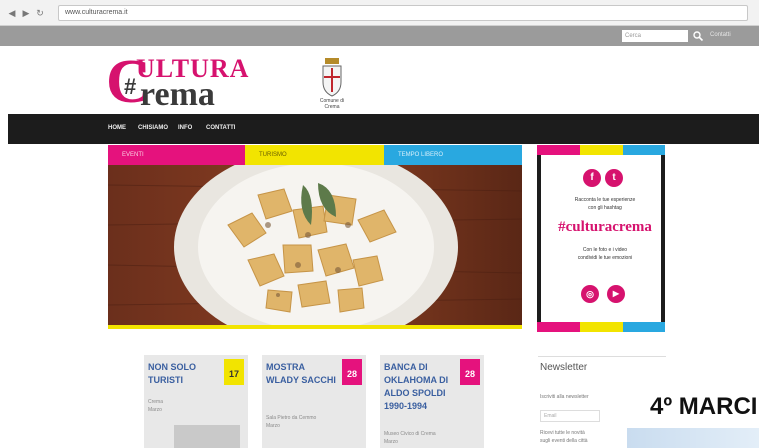 This screenshot has height=448, width=759. Describe the element at coordinates (590, 294) in the screenshot. I see `instagram-icon: ◎` at that location.